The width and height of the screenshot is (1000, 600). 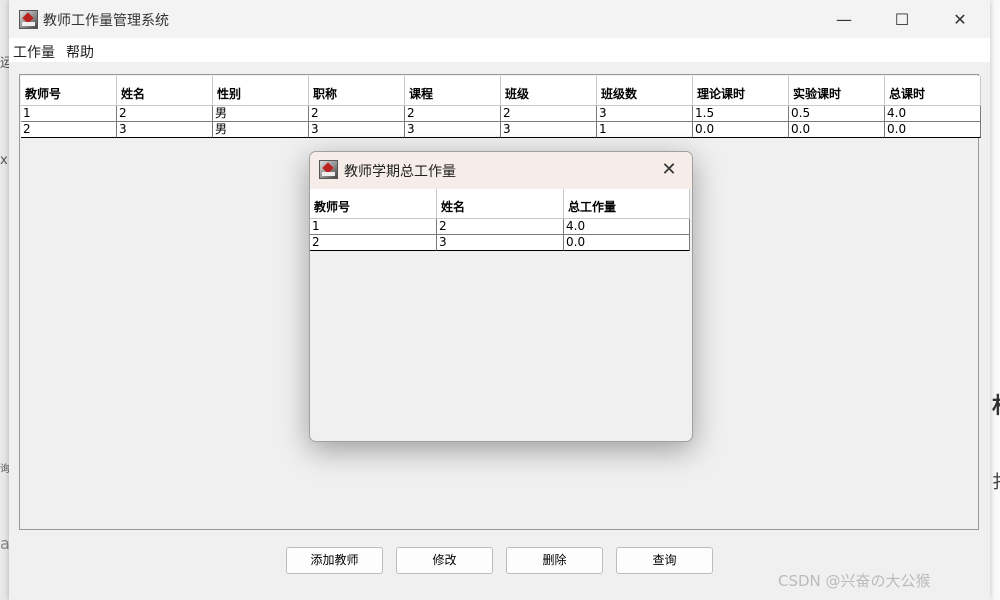 I want to click on table-cell: 0.5, so click(x=837, y=114).